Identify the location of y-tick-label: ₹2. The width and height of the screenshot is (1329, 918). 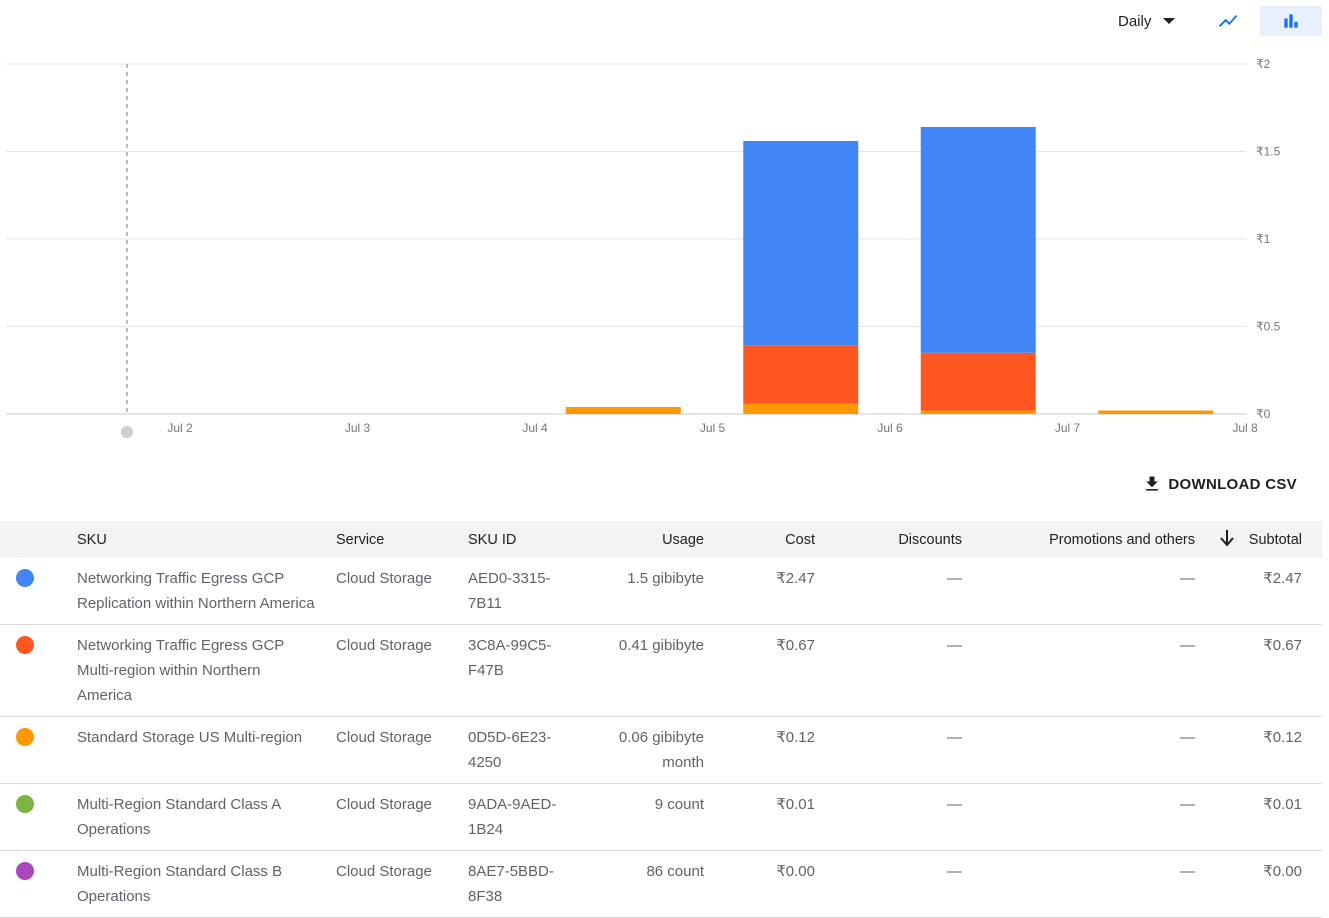
(1263, 64).